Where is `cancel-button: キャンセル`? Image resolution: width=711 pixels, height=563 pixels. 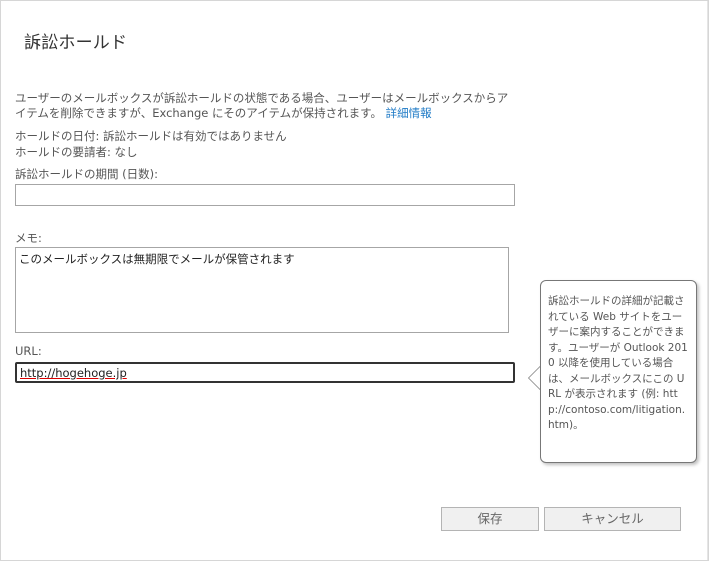 cancel-button: キャンセル is located at coordinates (612, 519).